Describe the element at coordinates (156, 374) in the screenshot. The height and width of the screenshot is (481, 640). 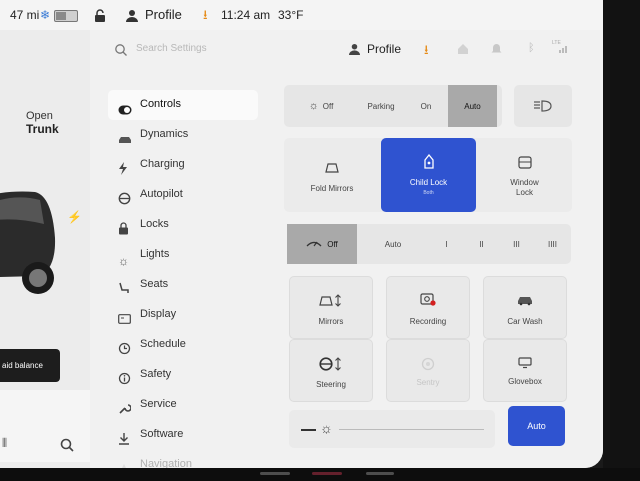
I see `sidebar-item-label: Safety` at that location.